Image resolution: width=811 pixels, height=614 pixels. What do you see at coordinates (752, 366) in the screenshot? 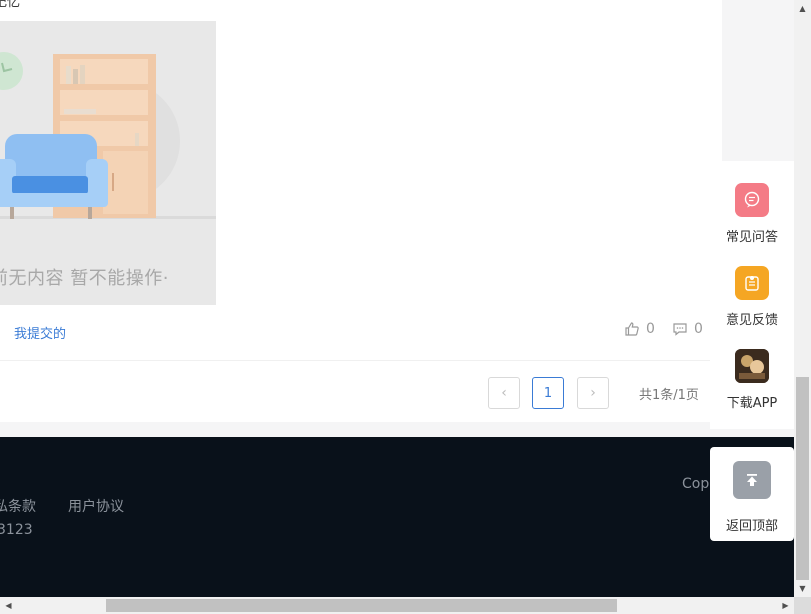
I see `app-thumbnail-icon` at bounding box center [752, 366].